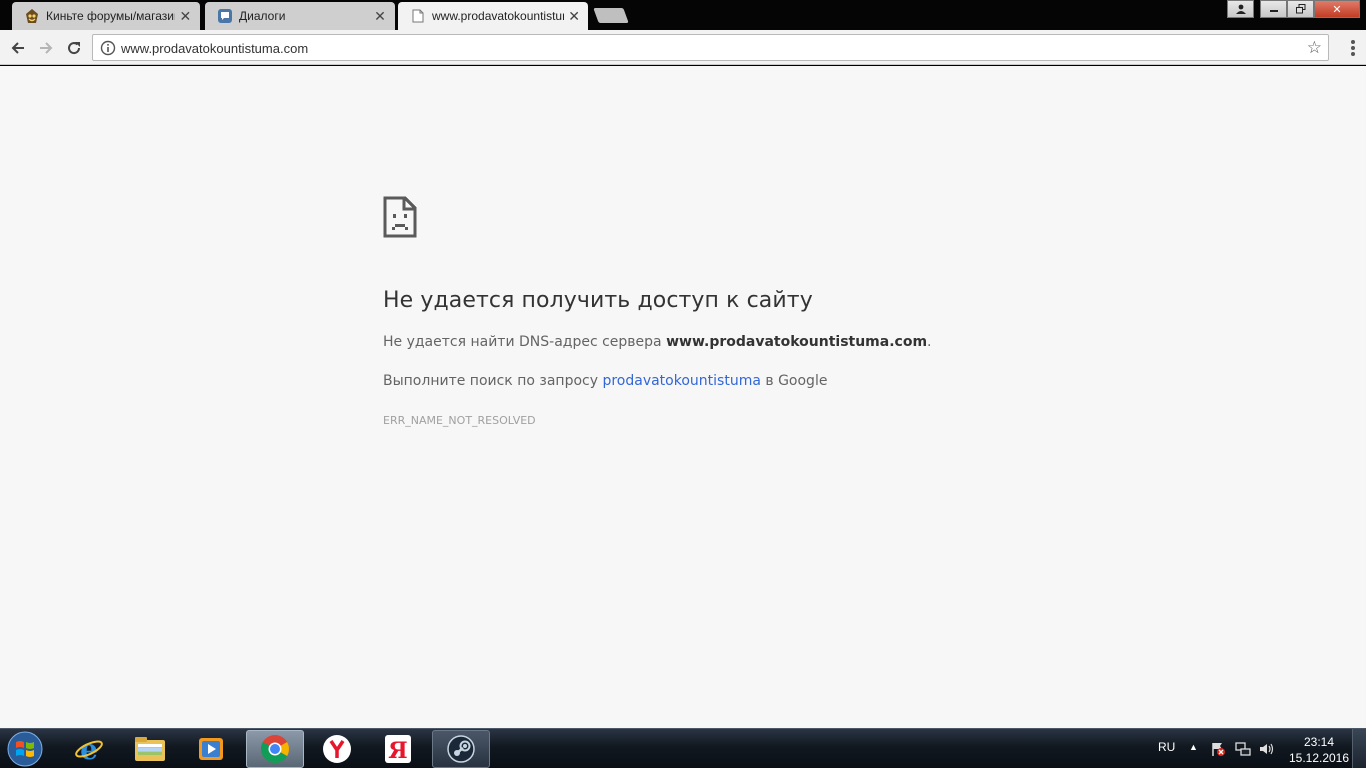 The image size is (1366, 768). What do you see at coordinates (1337, 9) in the screenshot?
I see `close-window-button: ✕` at bounding box center [1337, 9].